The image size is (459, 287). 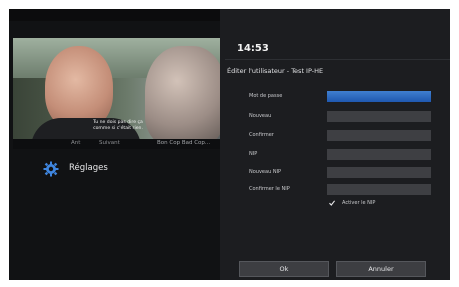 I want to click on pin-field, so click(x=379, y=154).